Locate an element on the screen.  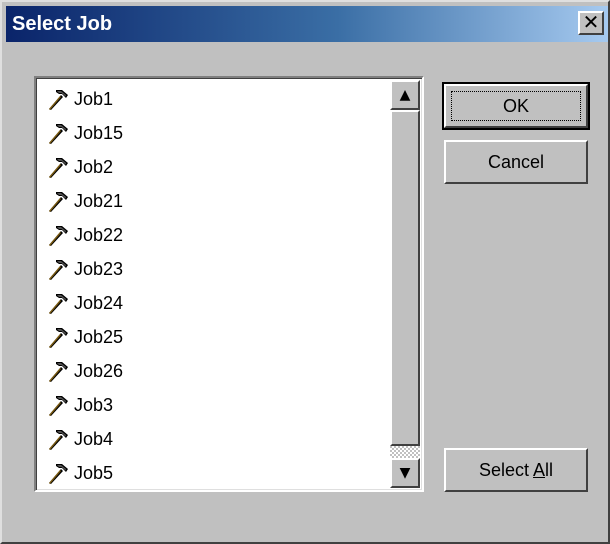
list-item-label: Job3 is located at coordinates (94, 404).